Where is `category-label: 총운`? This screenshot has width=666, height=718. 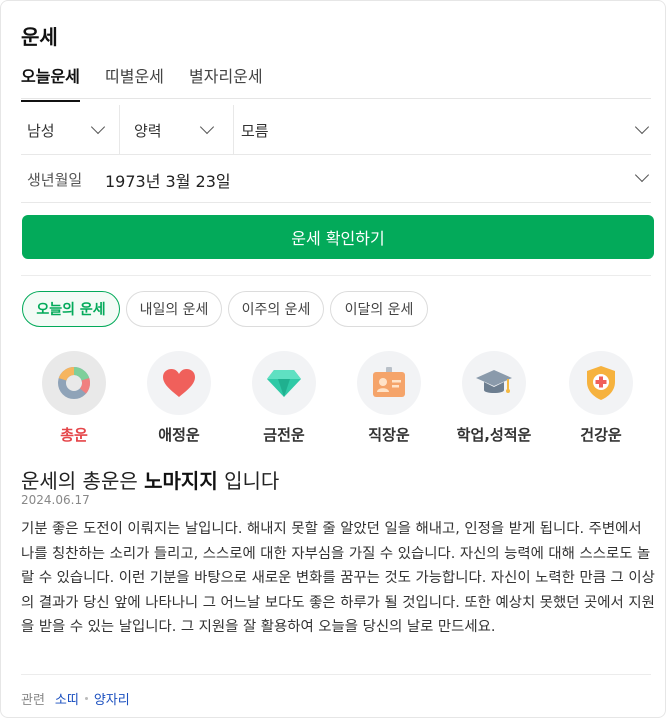
category-label: 총운 is located at coordinates (74, 435).